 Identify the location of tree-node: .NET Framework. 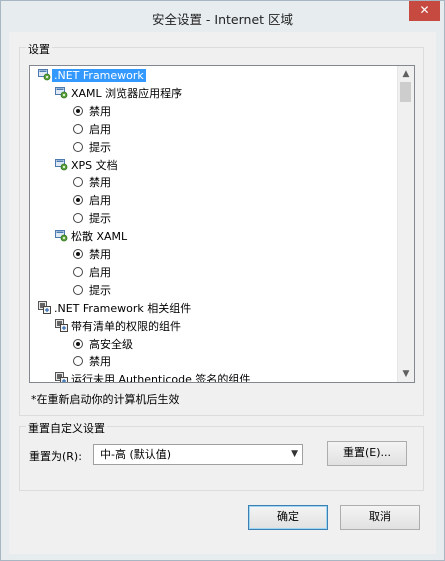
(92, 75).